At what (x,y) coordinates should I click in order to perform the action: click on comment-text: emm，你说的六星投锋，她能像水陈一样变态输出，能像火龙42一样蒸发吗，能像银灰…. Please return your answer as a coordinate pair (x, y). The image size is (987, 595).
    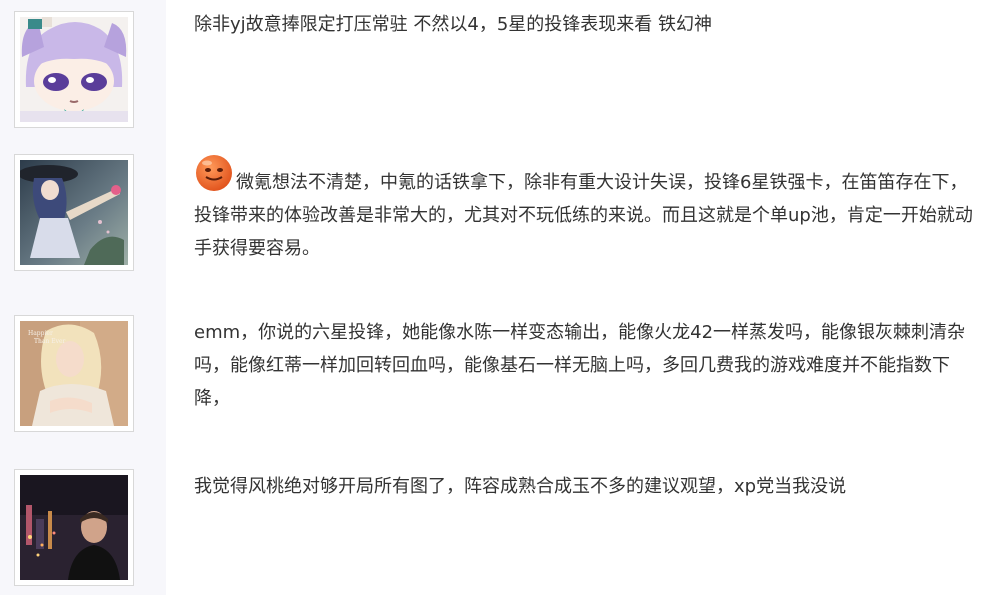
    Looking at the image, I should click on (580, 365).